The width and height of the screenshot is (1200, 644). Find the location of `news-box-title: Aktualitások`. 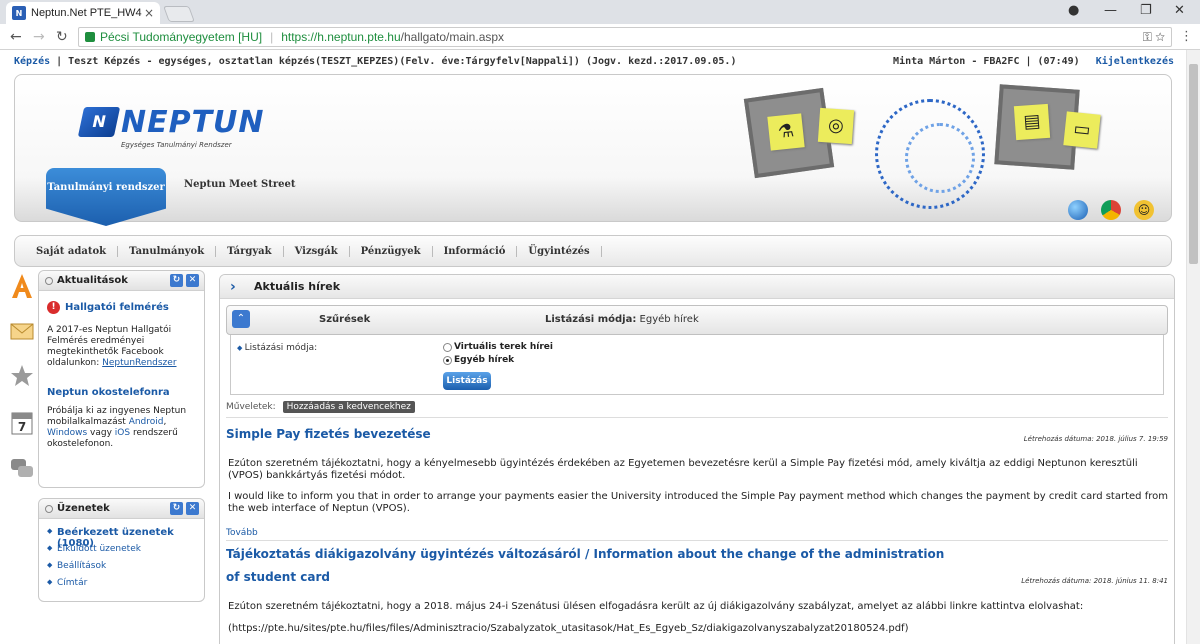

news-box-title: Aktualitások is located at coordinates (92, 280).